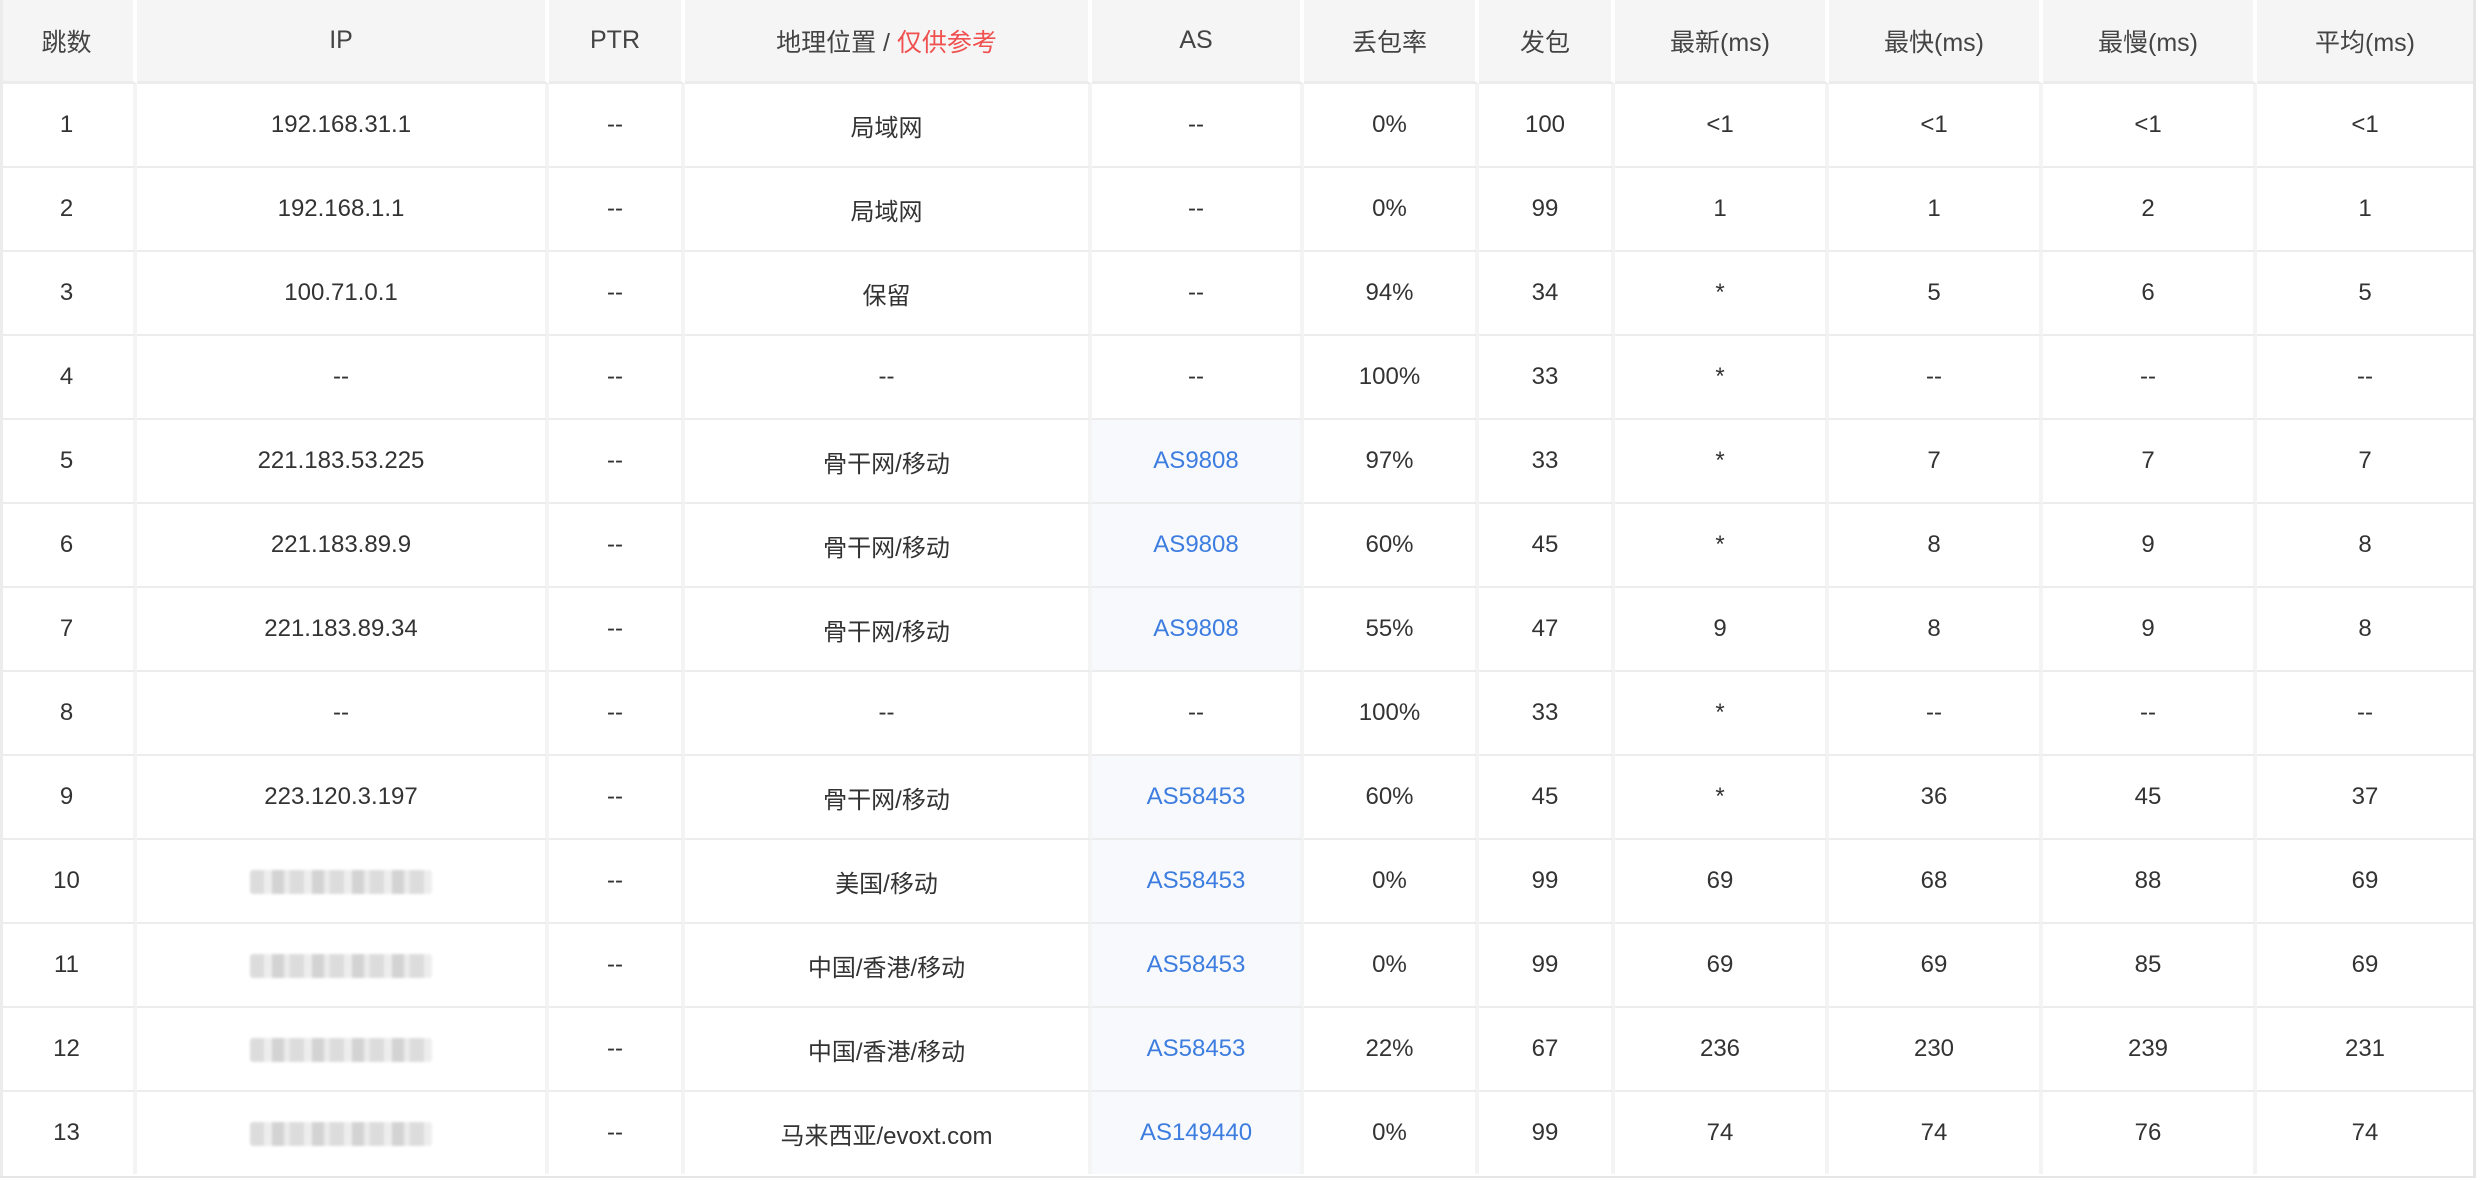 This screenshot has height=1180, width=2482. Describe the element at coordinates (1391, 1050) in the screenshot. I see `cell-loss: 22%` at that location.